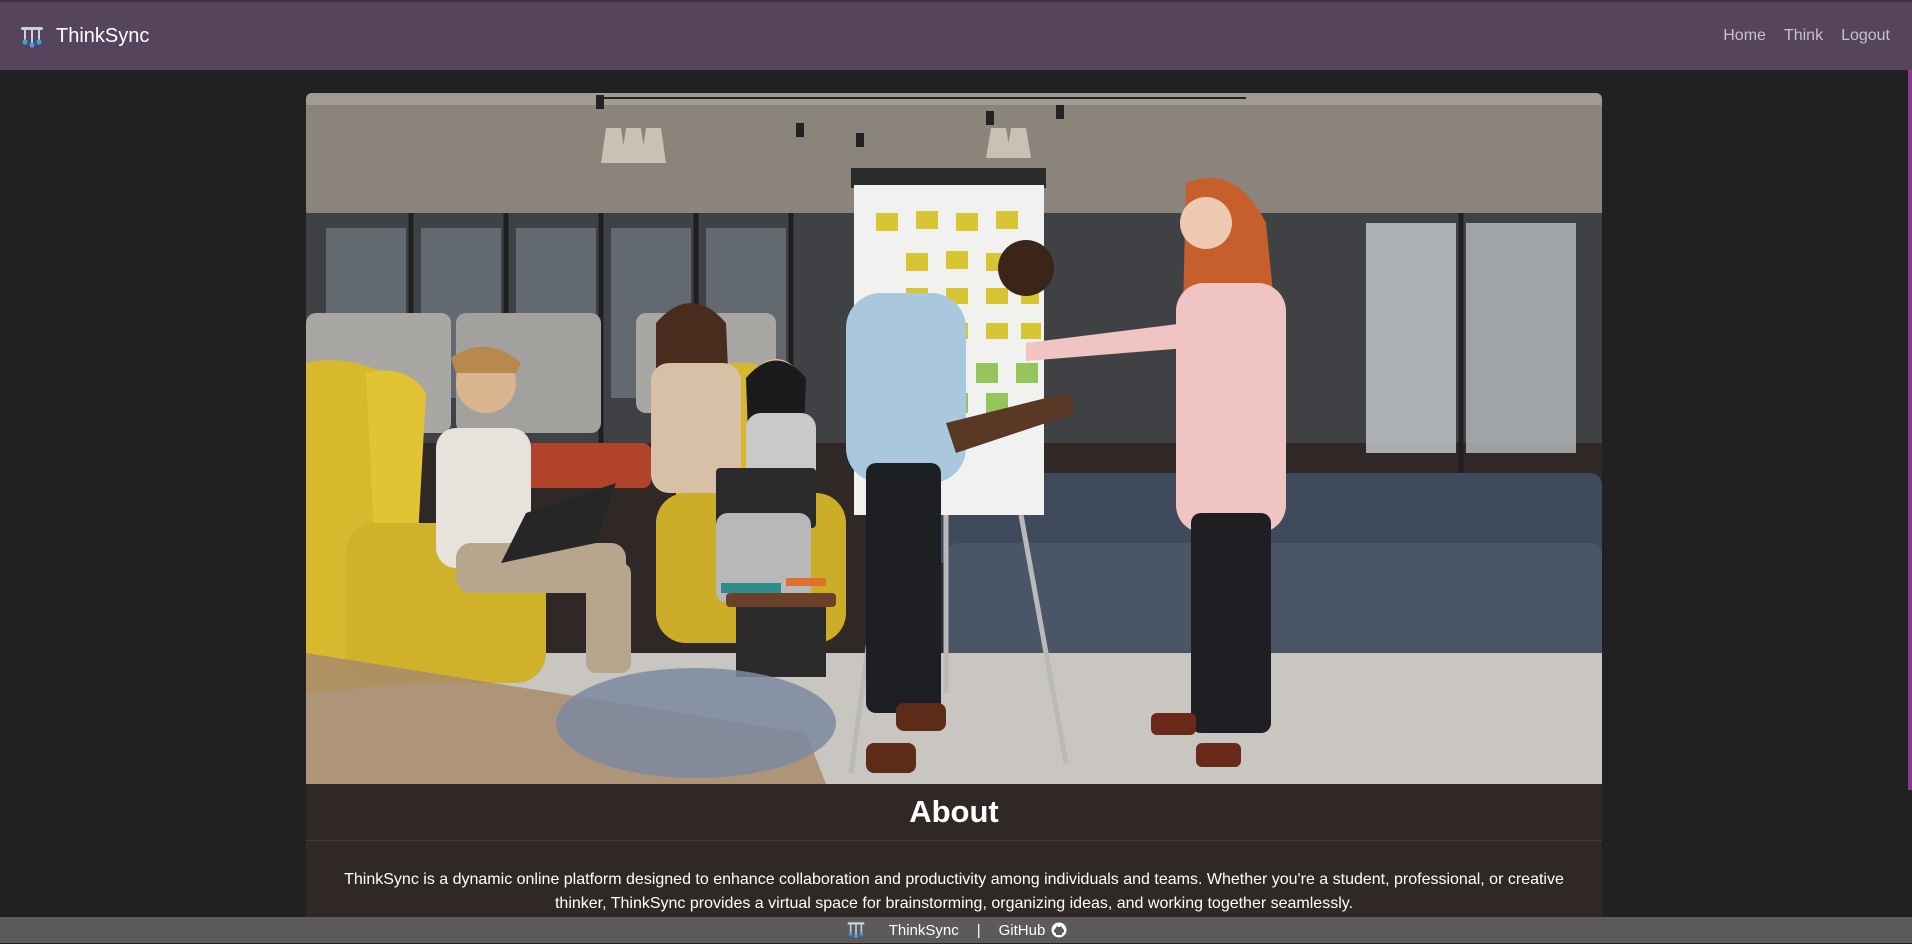 This screenshot has width=1912, height=944. I want to click on github-icon, so click(1059, 930).